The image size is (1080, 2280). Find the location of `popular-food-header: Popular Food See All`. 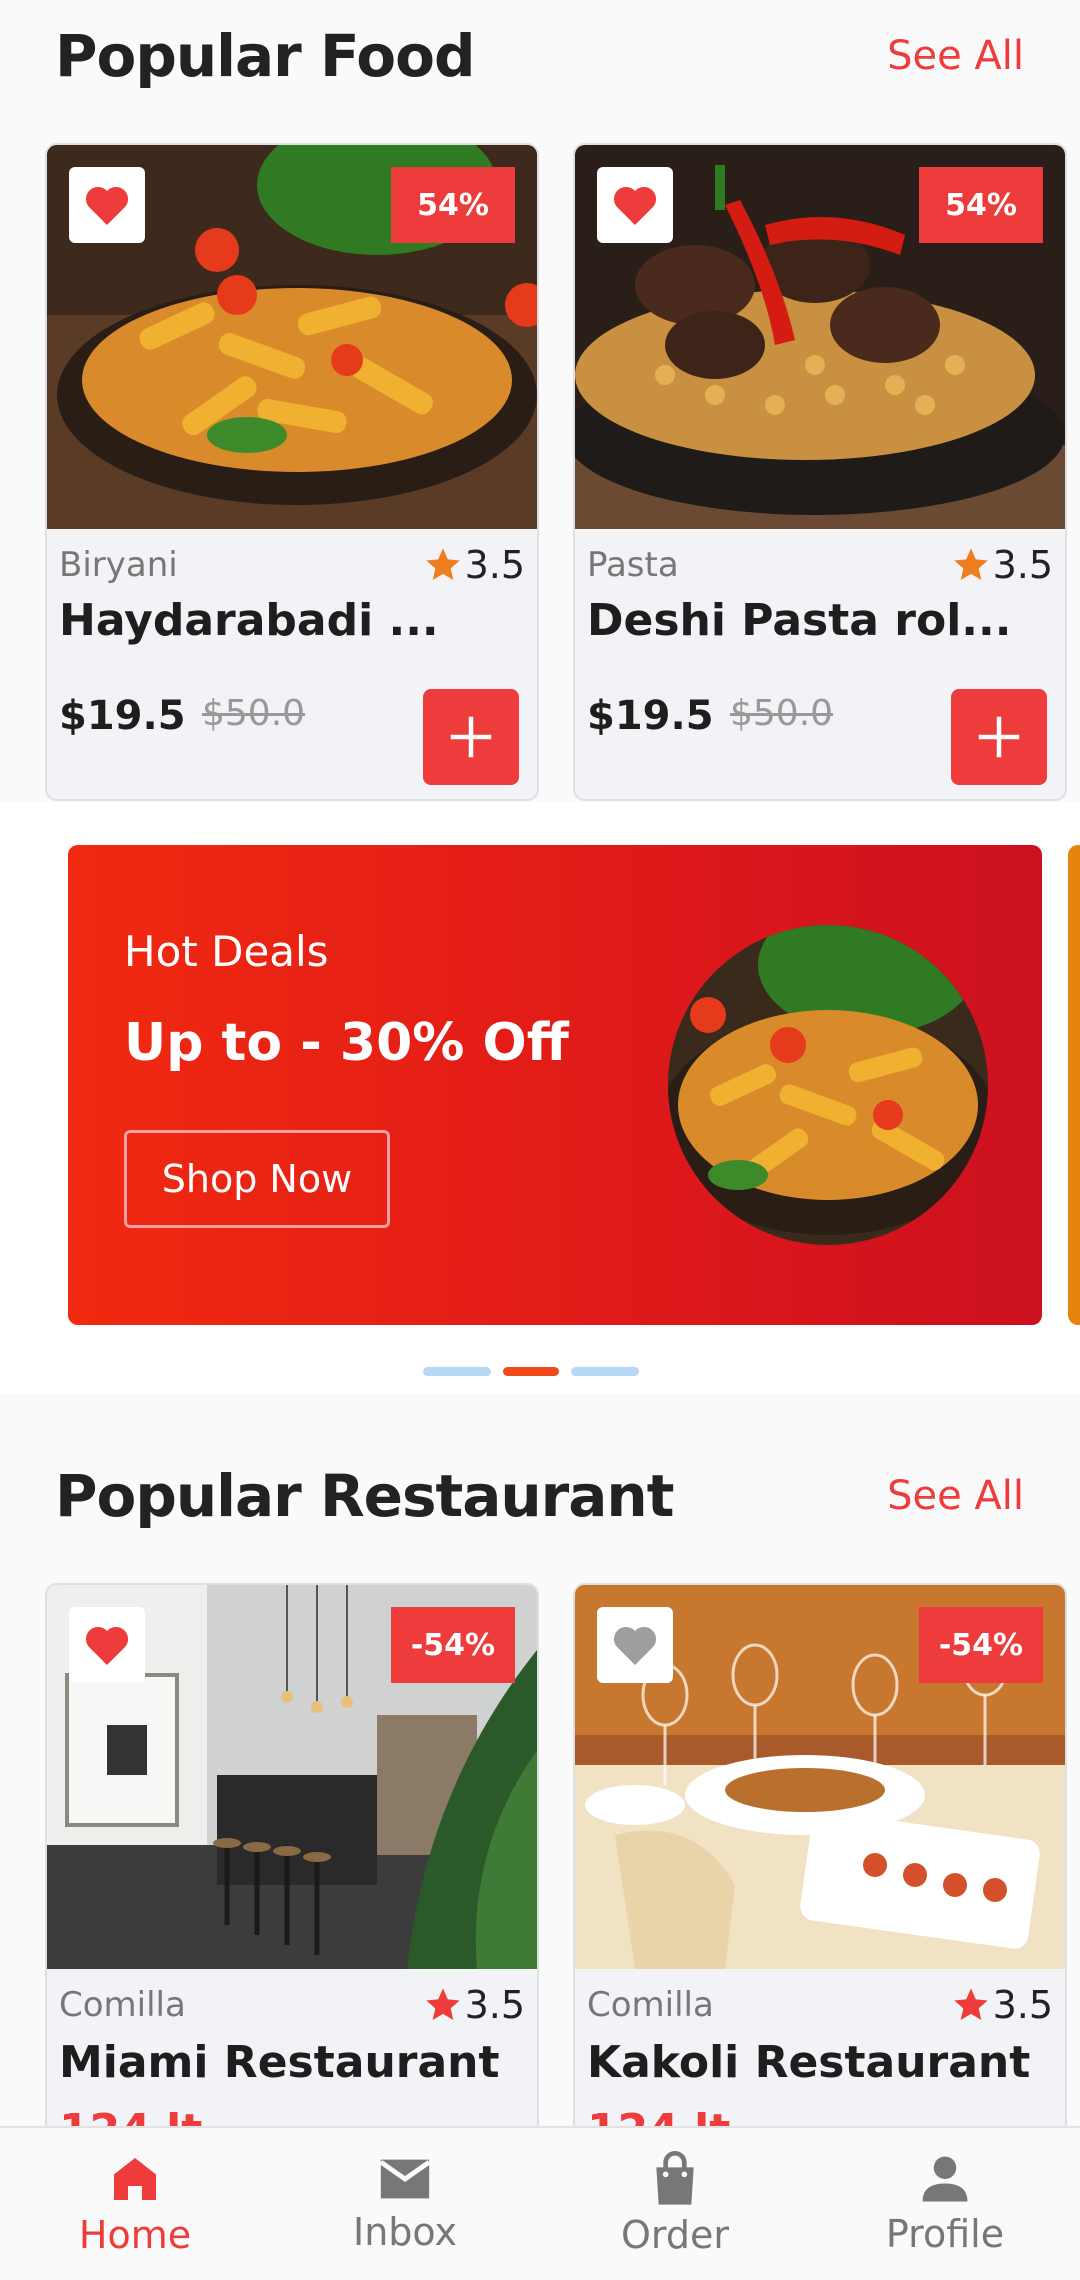

popular-food-header: Popular Food See All is located at coordinates (539, 56).